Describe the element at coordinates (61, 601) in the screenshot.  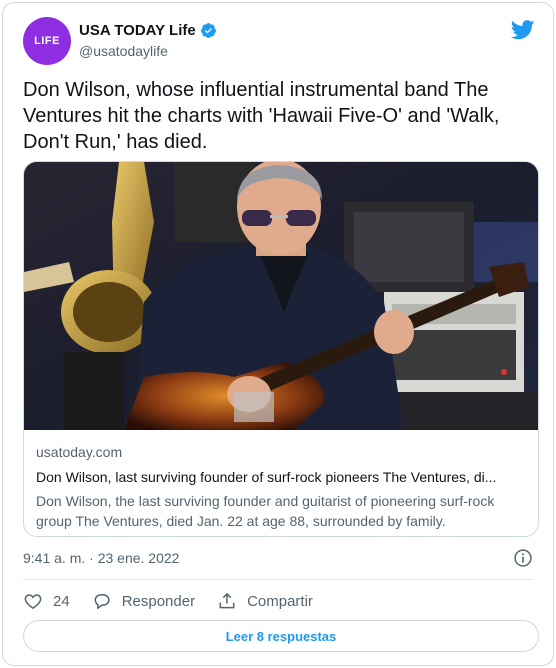
I see `like-count: 24` at that location.